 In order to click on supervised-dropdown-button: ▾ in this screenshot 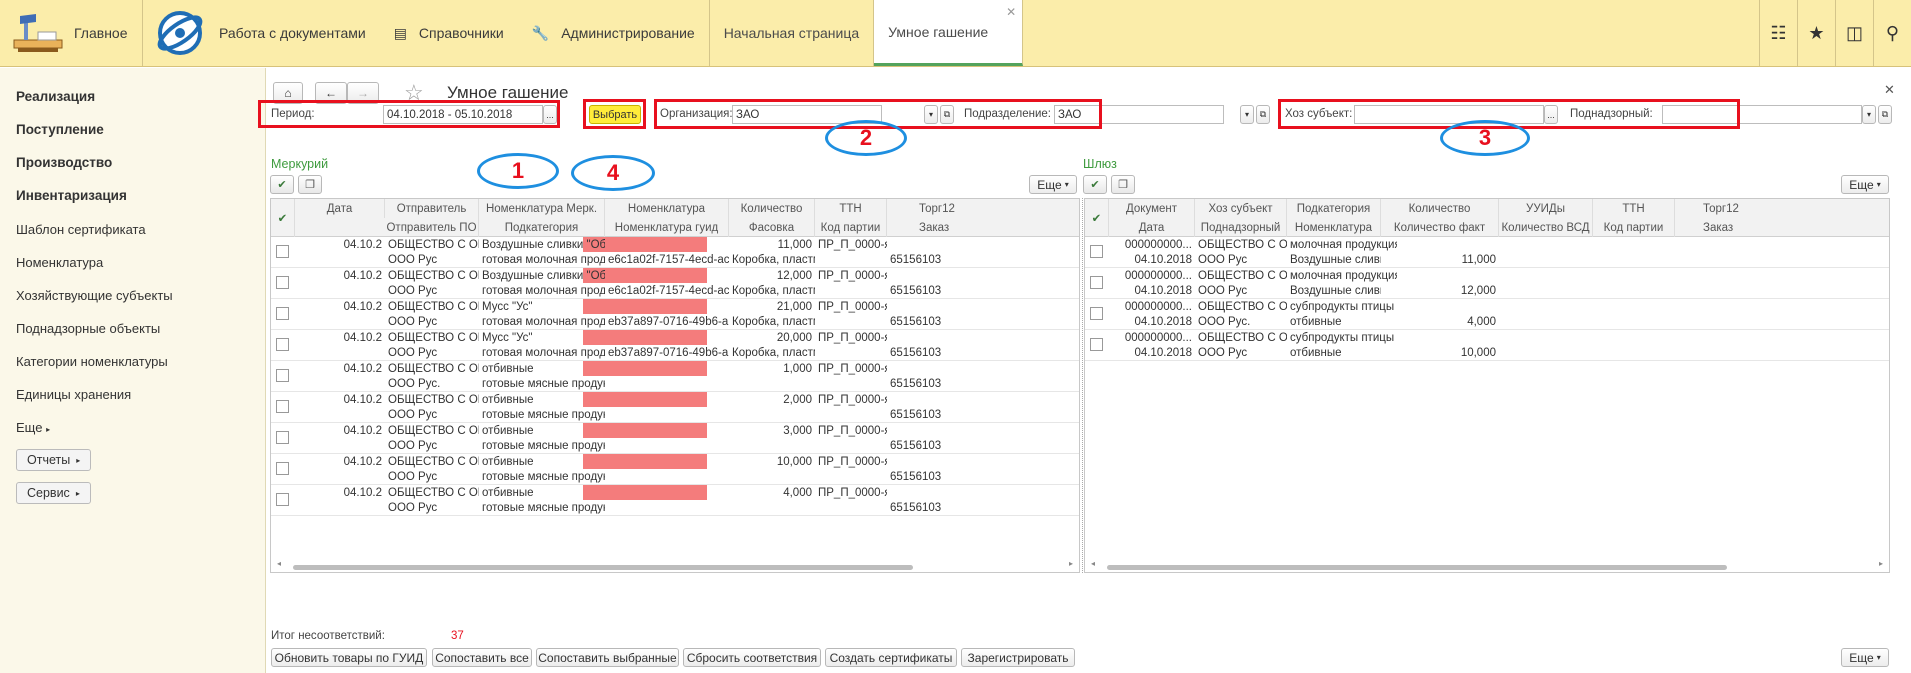, I will do `click(1869, 114)`.